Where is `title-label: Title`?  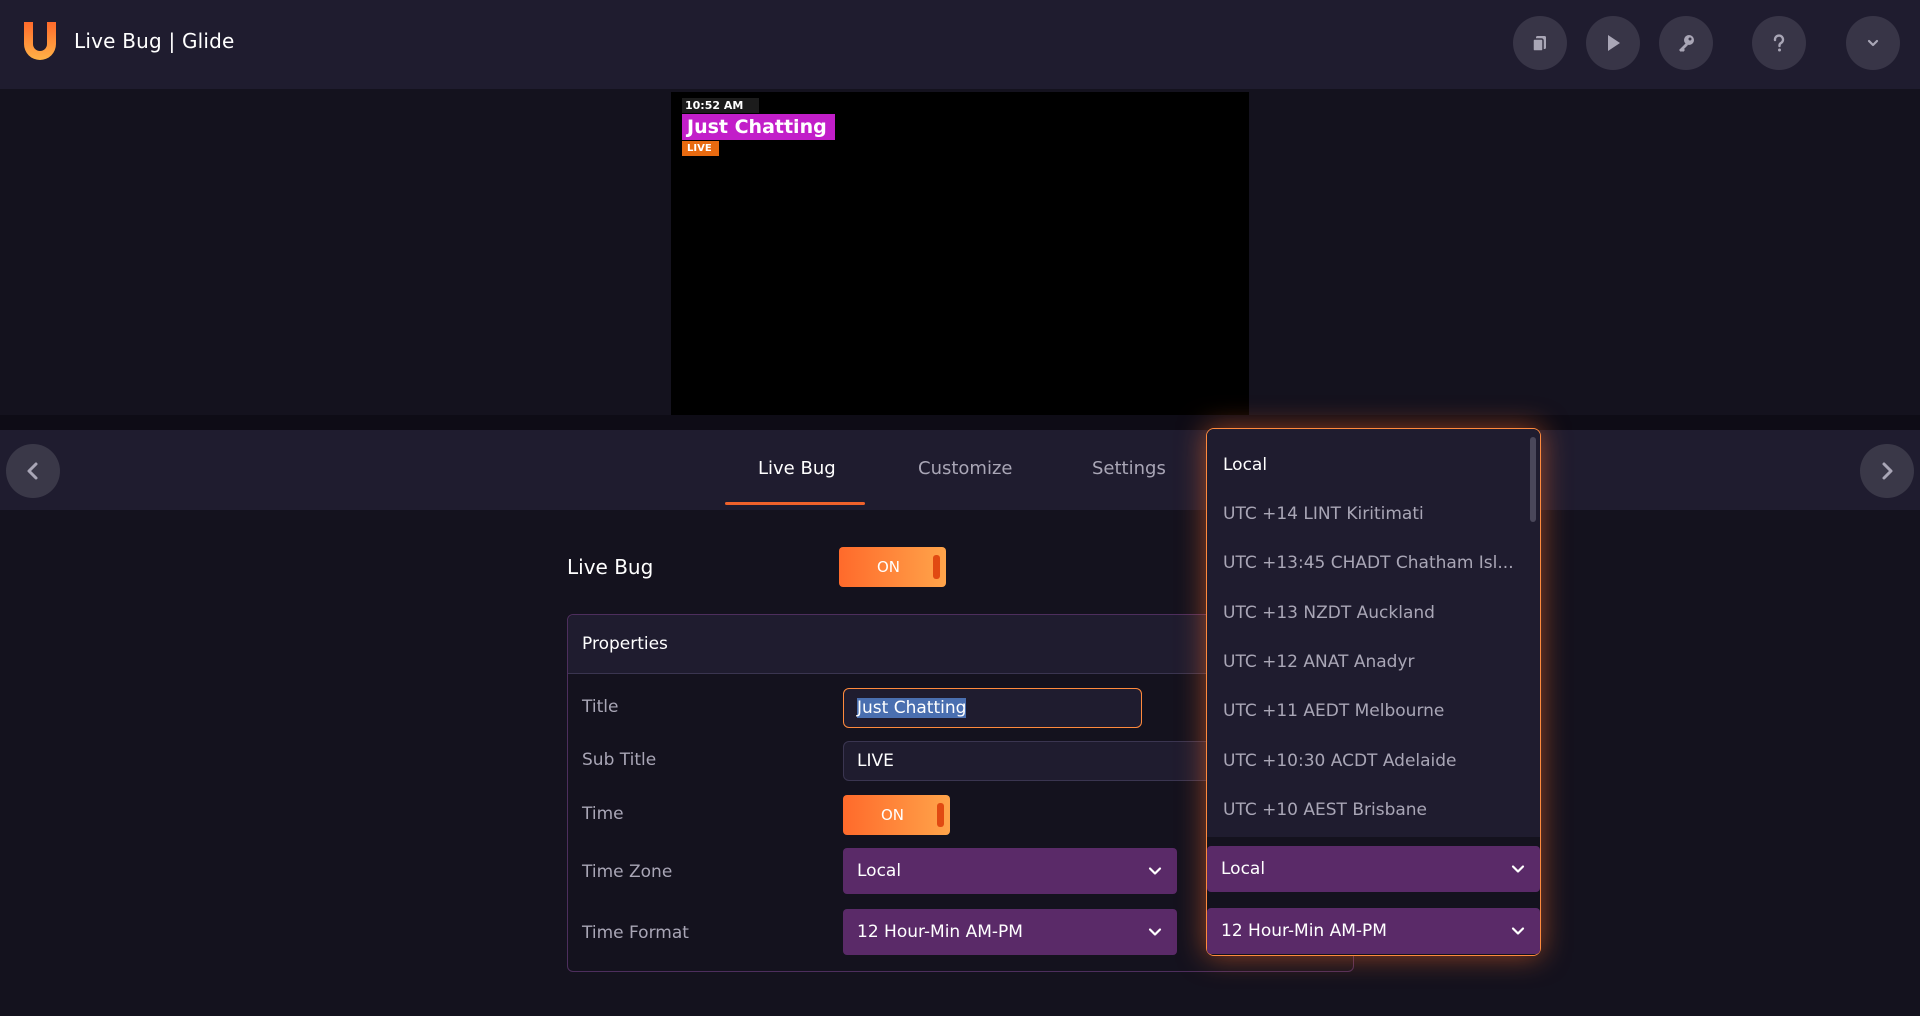 title-label: Title is located at coordinates (600, 707).